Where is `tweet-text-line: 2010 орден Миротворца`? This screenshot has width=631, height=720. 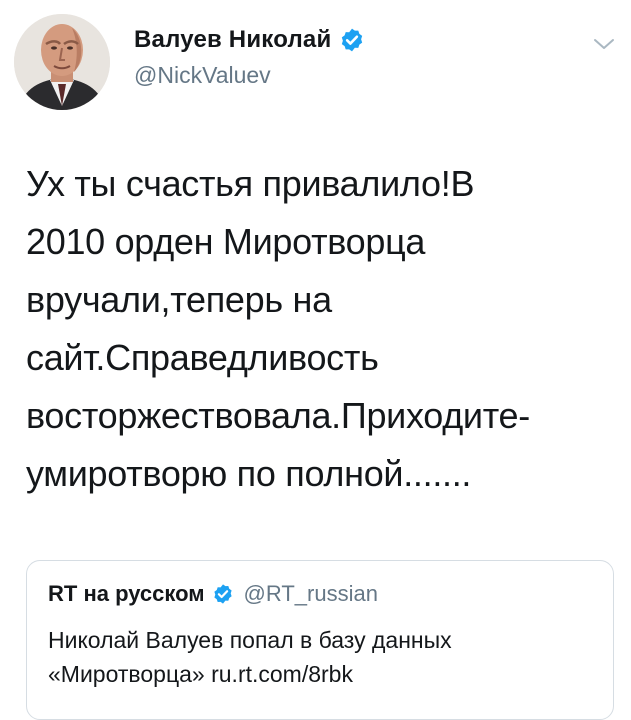 tweet-text-line: 2010 орден Миротворца is located at coordinates (226, 241).